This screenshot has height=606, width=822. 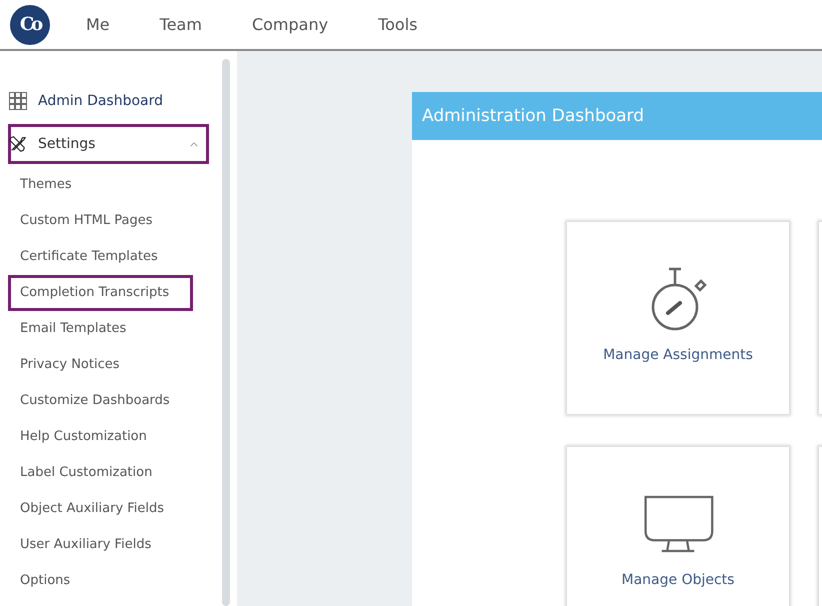 I want to click on sidebar-link: Custom HTML Pages, so click(x=100, y=221).